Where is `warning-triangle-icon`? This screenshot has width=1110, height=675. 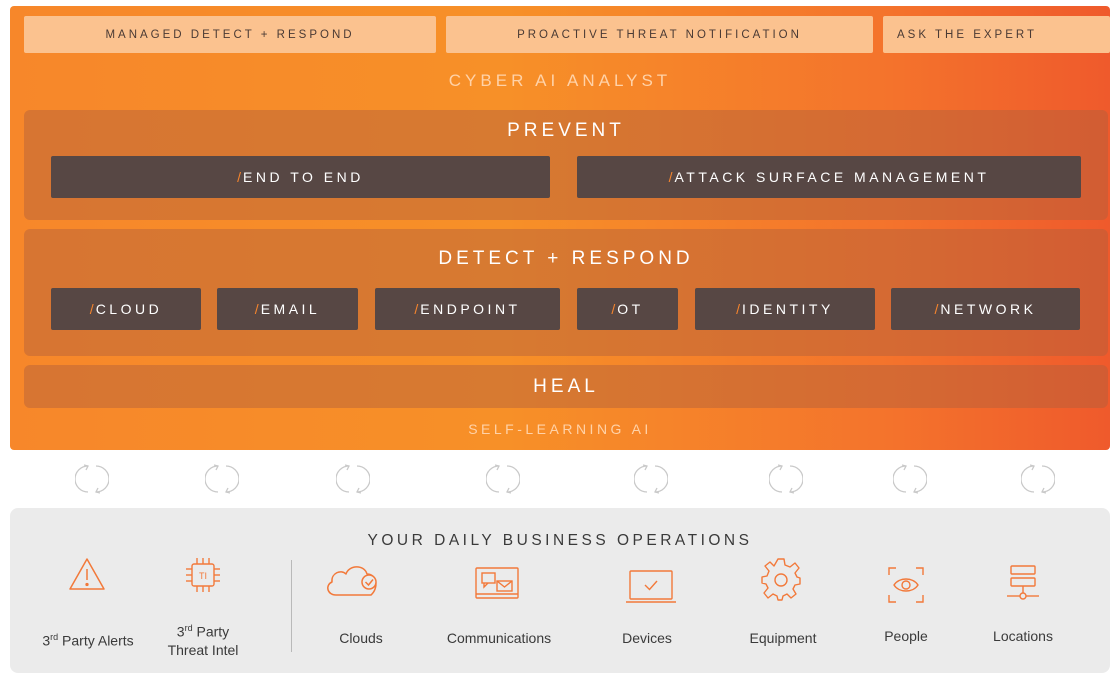 warning-triangle-icon is located at coordinates (87, 574).